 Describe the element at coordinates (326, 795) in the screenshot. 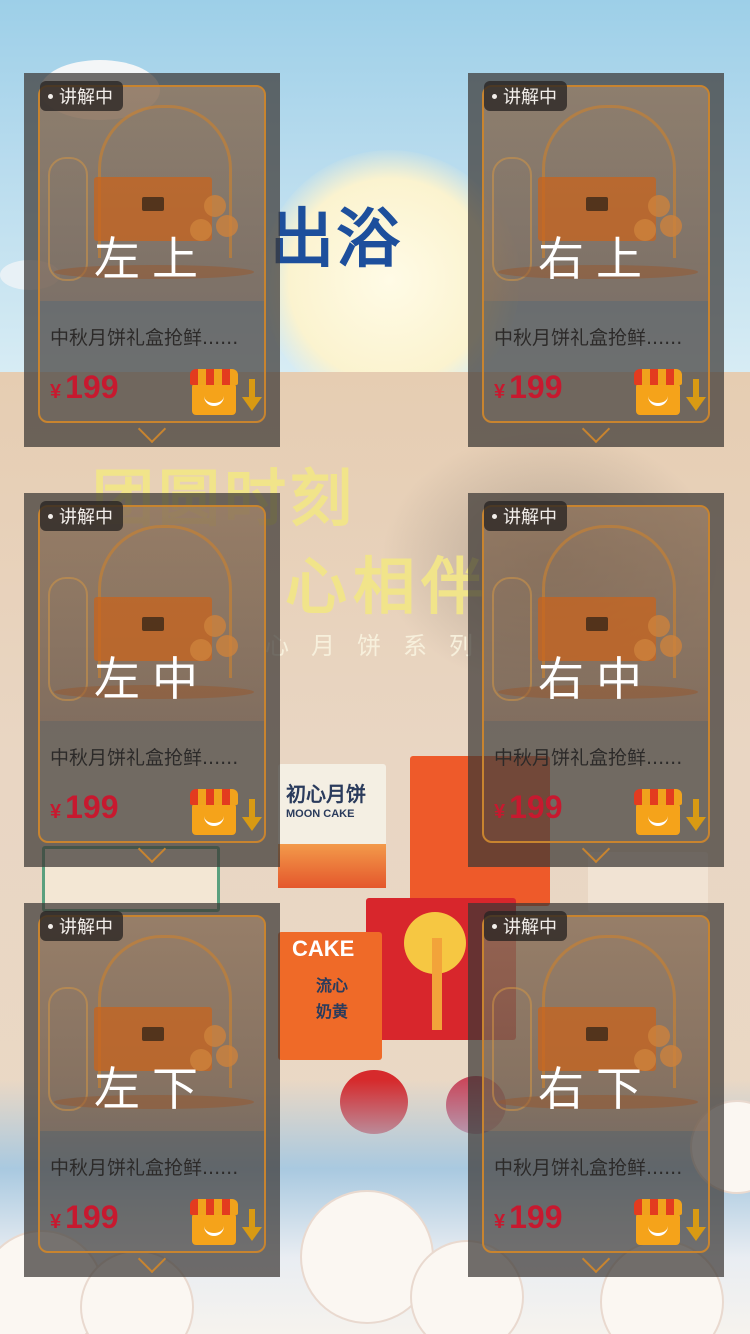

I see `box-brand-1: 初心月饼` at that location.